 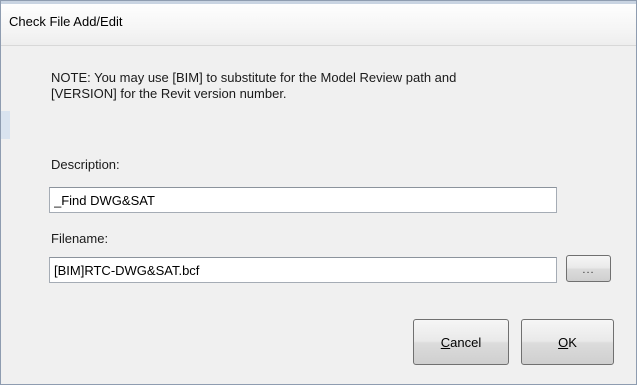 I want to click on ok-mnemonic: O, so click(x=563, y=342).